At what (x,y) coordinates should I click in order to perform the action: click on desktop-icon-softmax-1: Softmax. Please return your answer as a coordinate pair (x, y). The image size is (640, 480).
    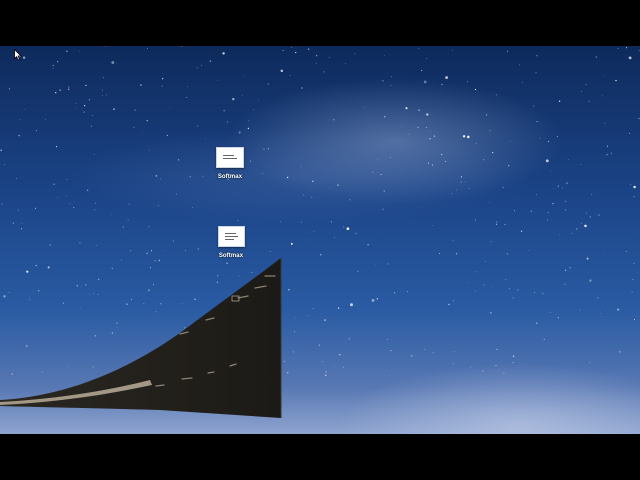
    Looking at the image, I should click on (230, 163).